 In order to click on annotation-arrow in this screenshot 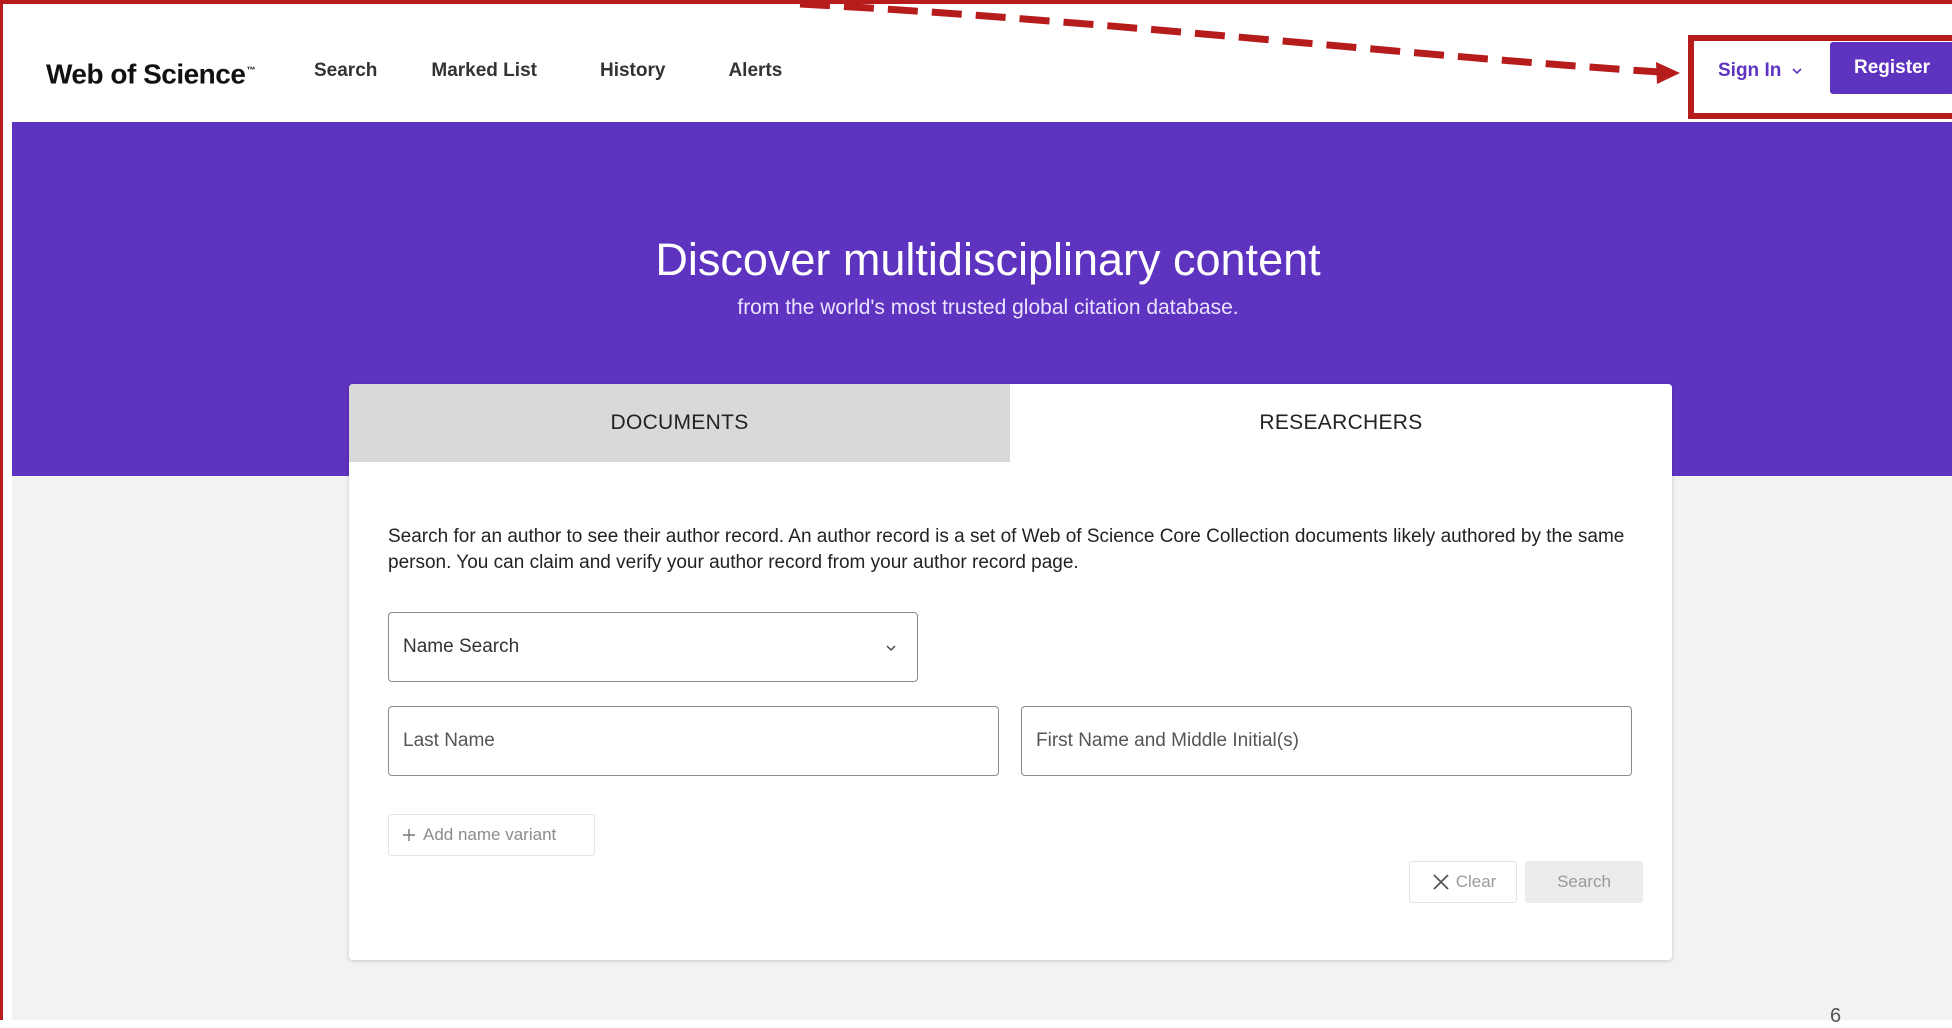, I will do `click(1239, 42)`.